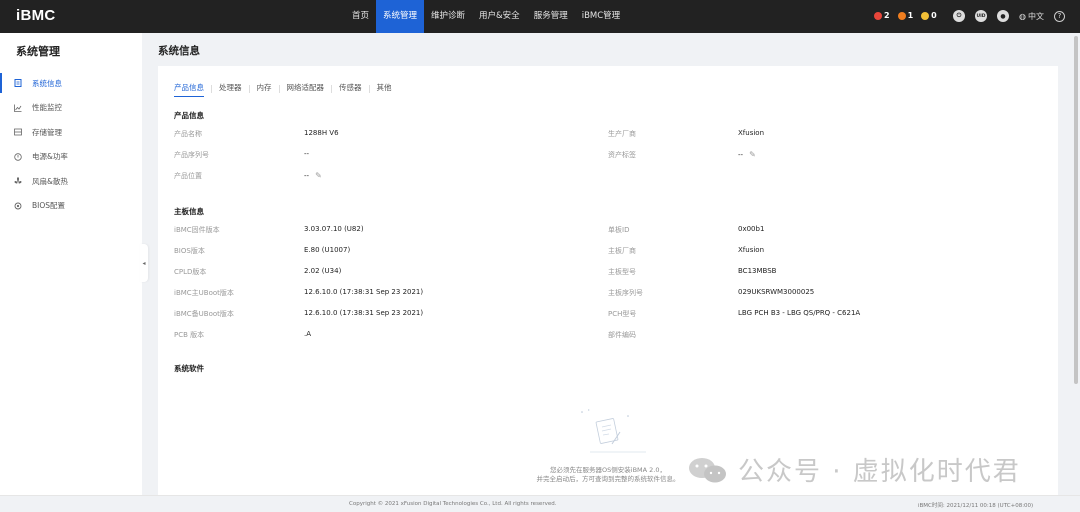 The height and width of the screenshot is (512, 1080). Describe the element at coordinates (551, 16) in the screenshot. I see `nav-services: 服务管理` at that location.